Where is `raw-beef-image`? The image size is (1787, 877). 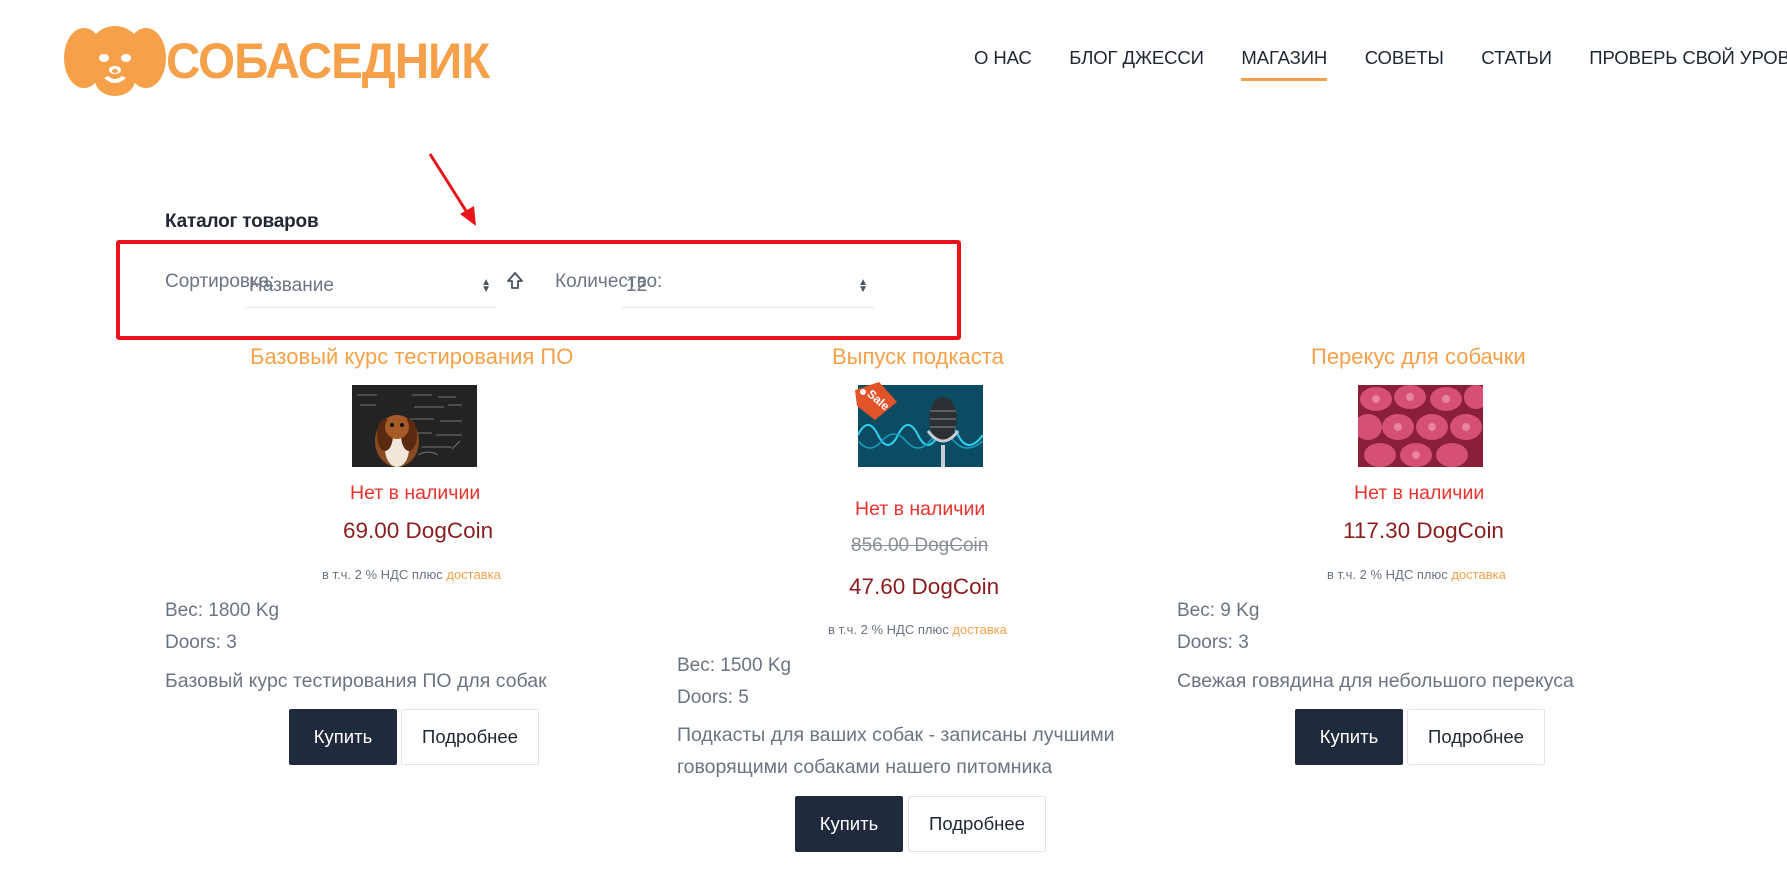 raw-beef-image is located at coordinates (1420, 426).